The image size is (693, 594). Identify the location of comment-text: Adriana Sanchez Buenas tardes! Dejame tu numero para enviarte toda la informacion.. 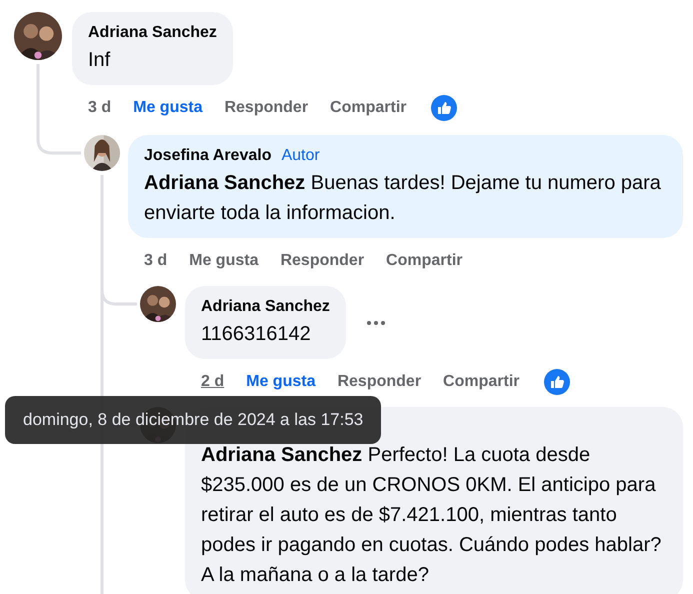
(403, 198).